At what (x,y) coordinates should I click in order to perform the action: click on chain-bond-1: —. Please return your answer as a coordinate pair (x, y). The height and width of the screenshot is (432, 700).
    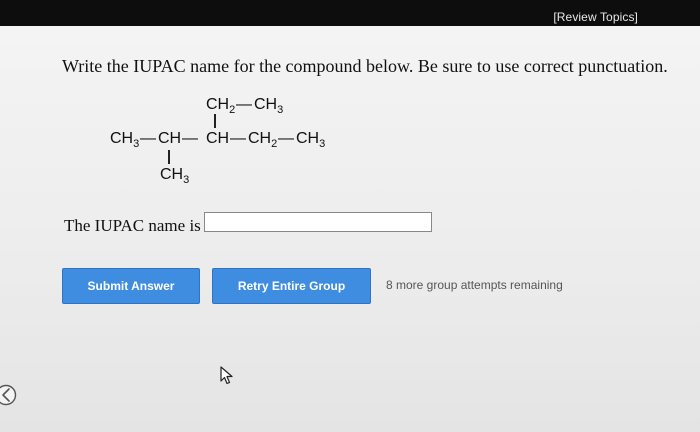
    Looking at the image, I should click on (148, 138).